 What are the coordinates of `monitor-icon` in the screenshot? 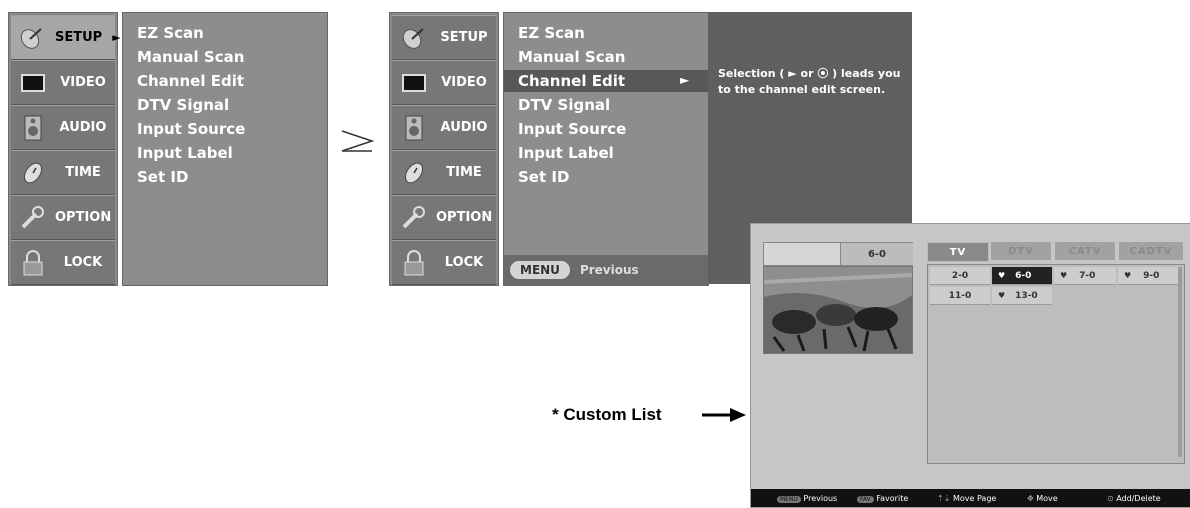 It's located at (33, 83).